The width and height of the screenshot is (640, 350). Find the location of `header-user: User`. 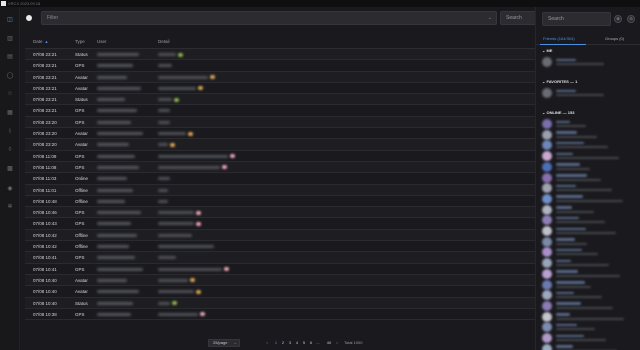

header-user: User is located at coordinates (102, 41).